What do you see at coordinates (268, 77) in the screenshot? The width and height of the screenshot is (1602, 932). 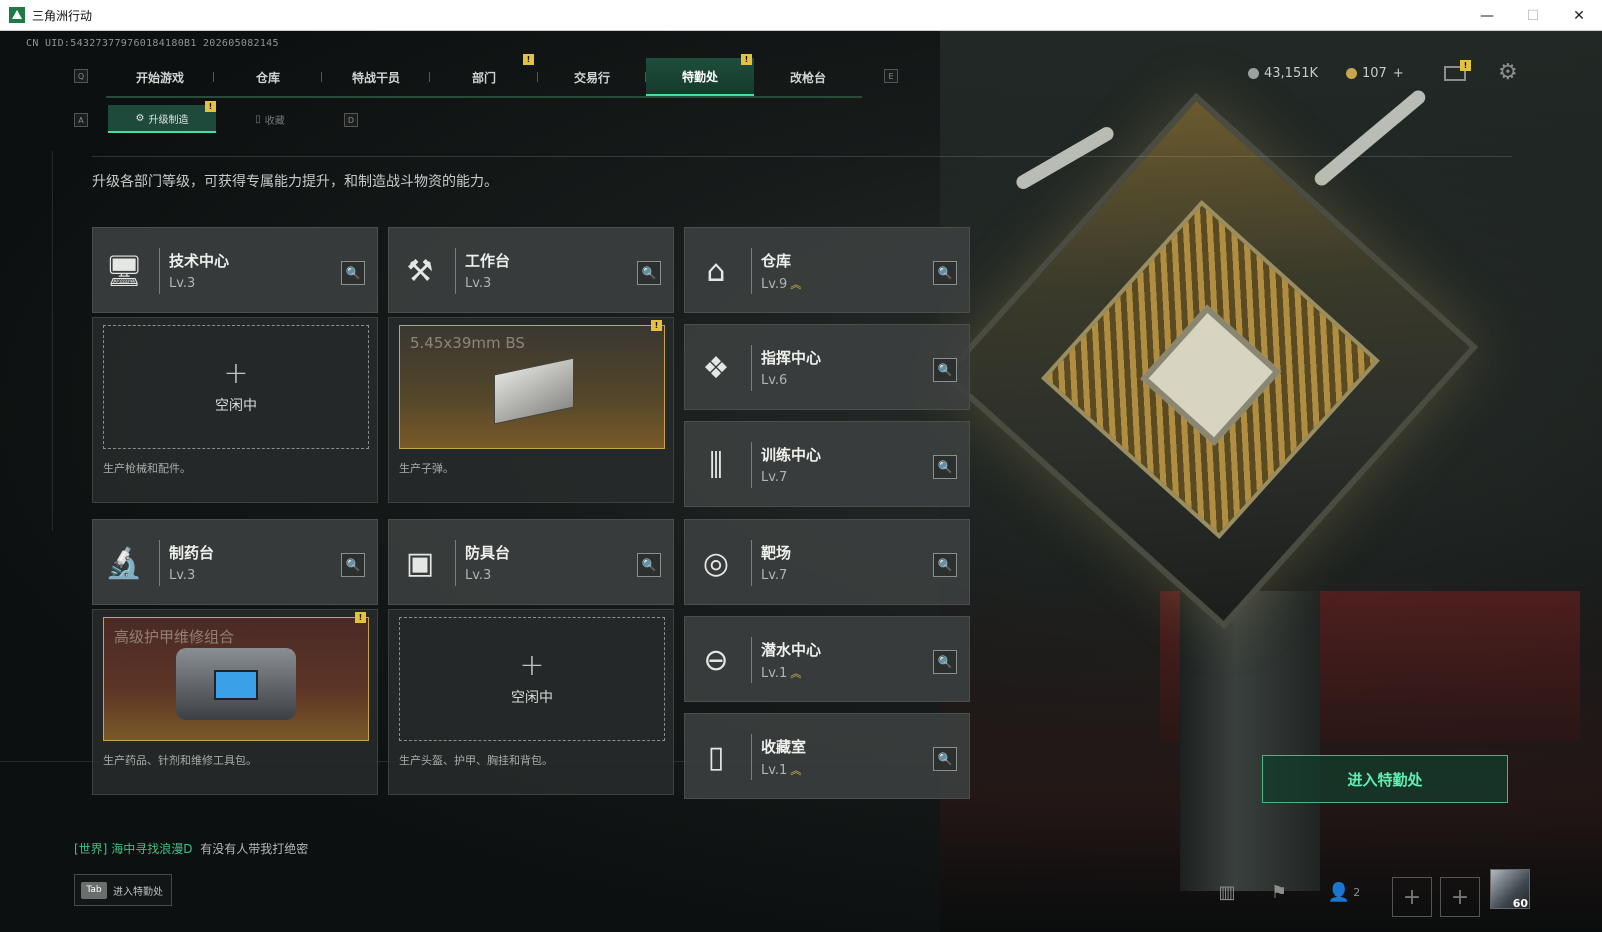 I see `tab-warehouse: 仓库` at bounding box center [268, 77].